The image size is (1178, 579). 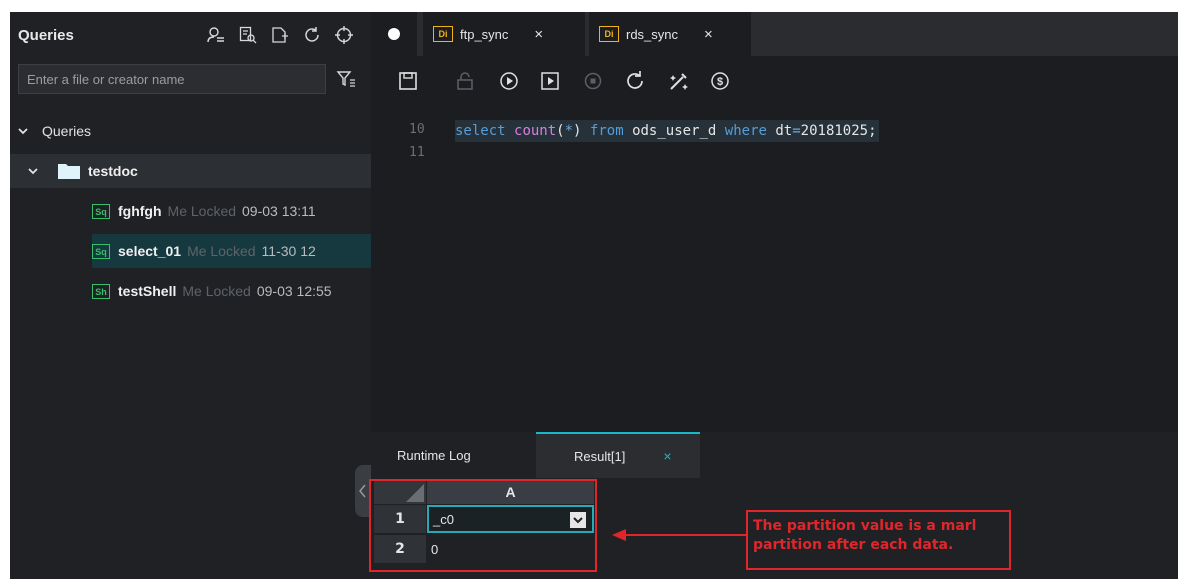 What do you see at coordinates (248, 35) in the screenshot?
I see `search-files-icon` at bounding box center [248, 35].